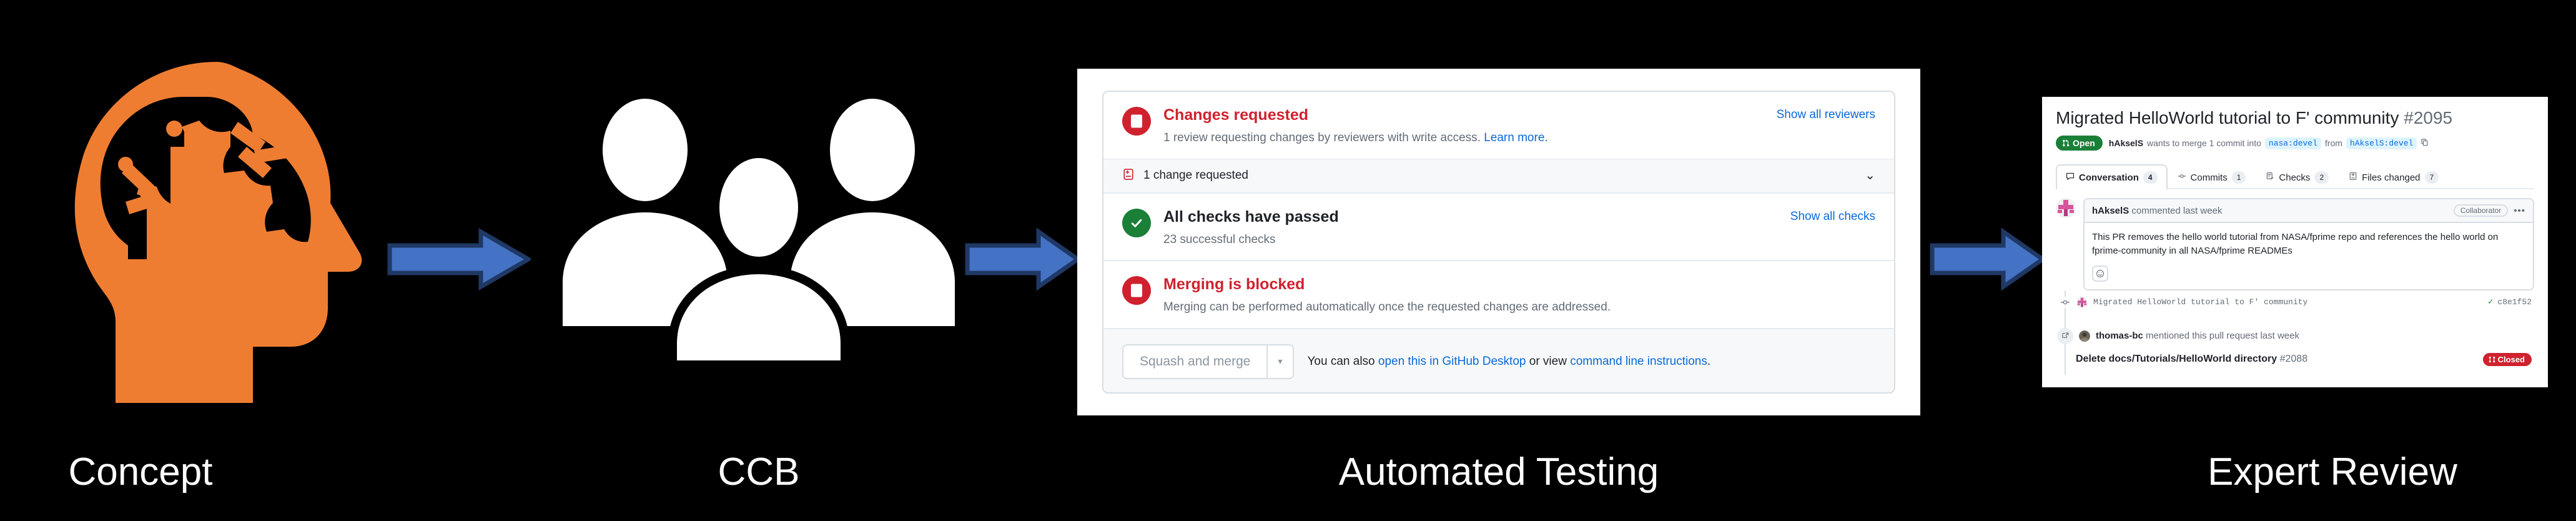  Describe the element at coordinates (2381, 143) in the screenshot. I see `pr-head-branch: hAkselS:devel` at that location.